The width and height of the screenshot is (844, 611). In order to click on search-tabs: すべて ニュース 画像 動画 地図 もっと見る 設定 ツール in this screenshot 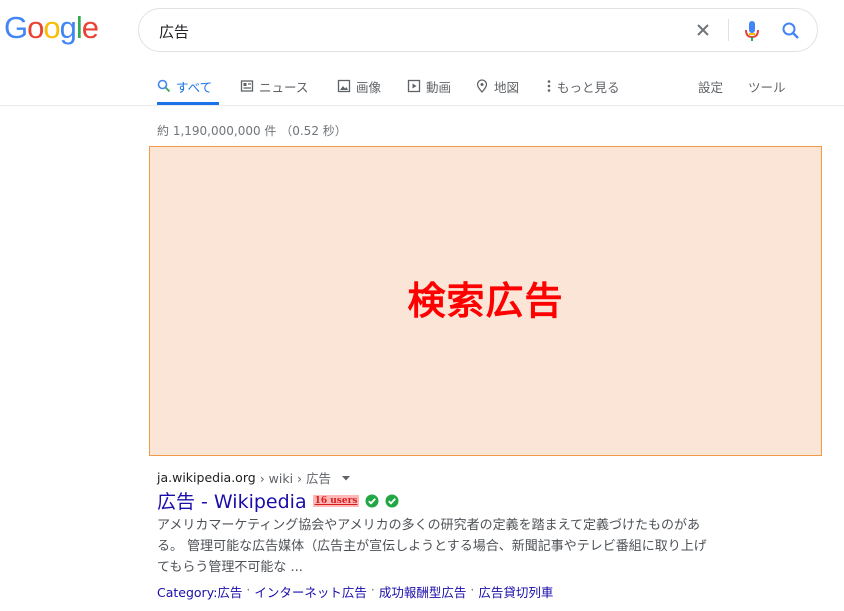, I will do `click(482, 87)`.